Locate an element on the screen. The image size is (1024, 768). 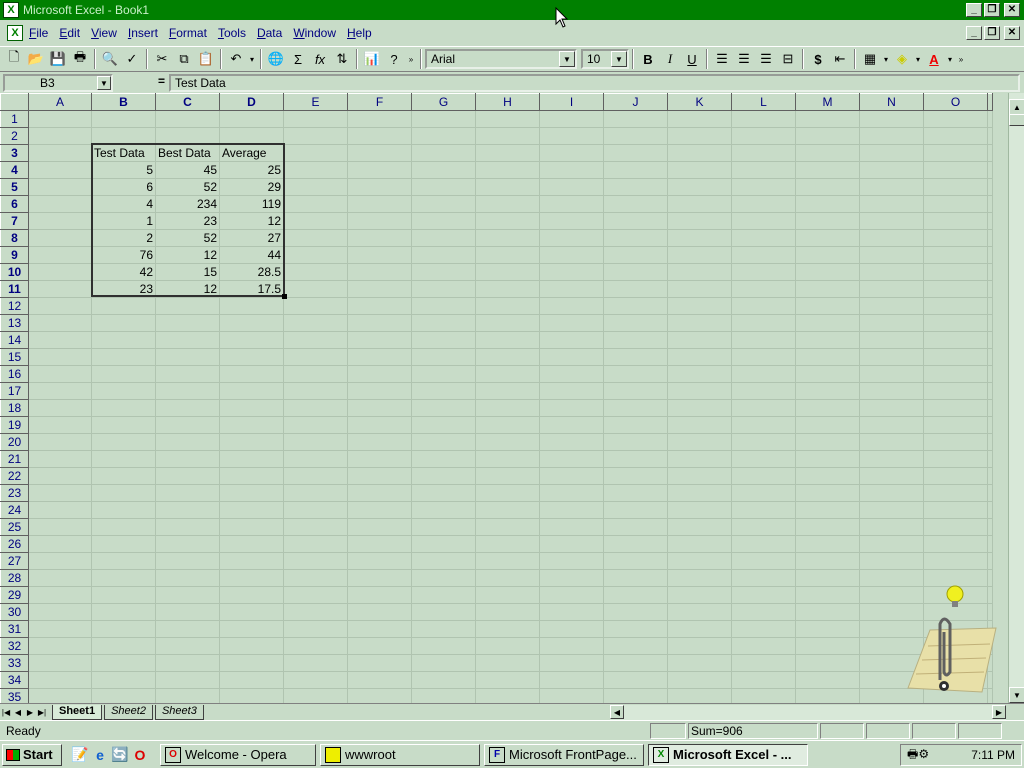
menu-file: File is located at coordinates (38, 33).